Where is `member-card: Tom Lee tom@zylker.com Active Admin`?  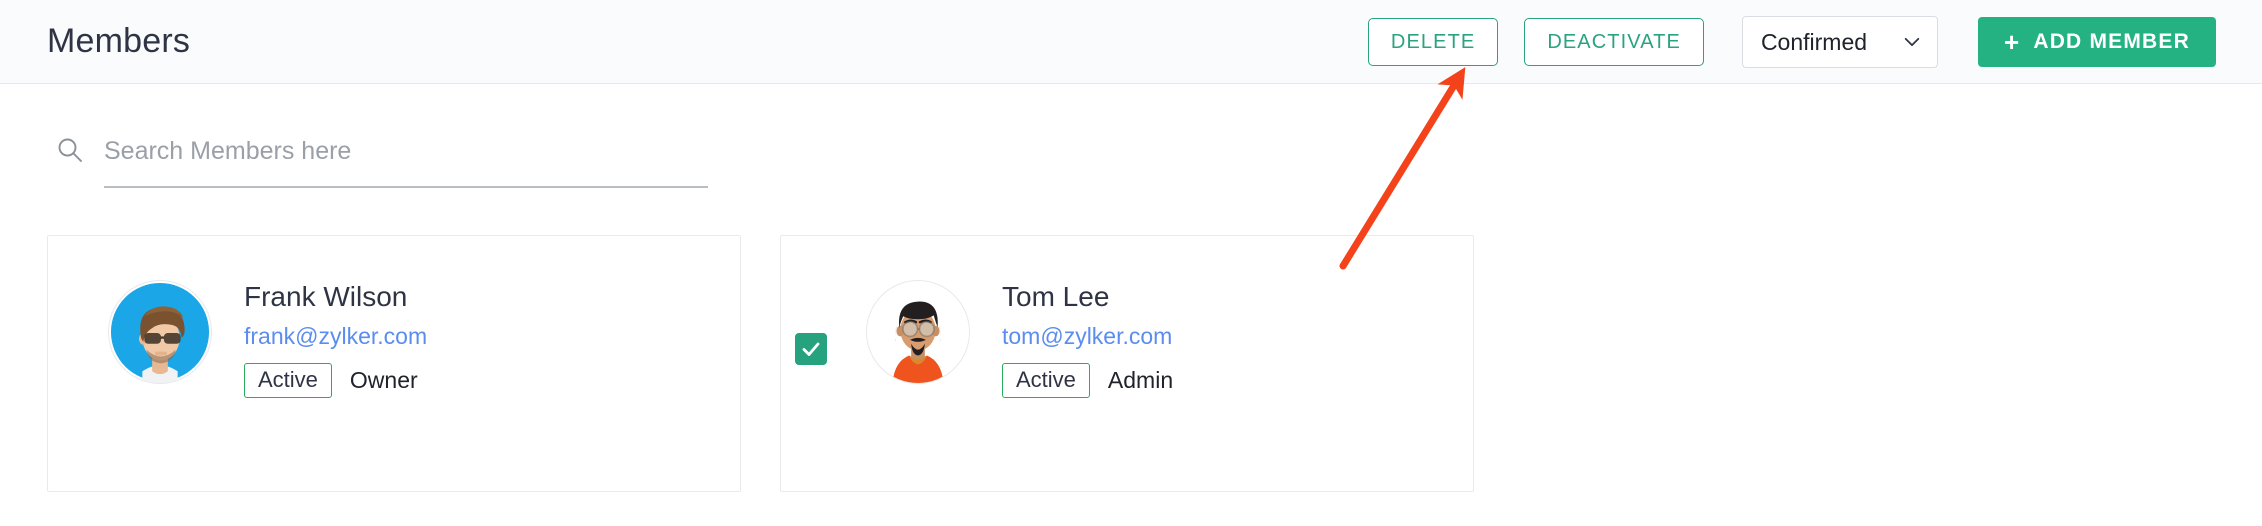
member-card: Tom Lee tom@zylker.com Active Admin is located at coordinates (1127, 363).